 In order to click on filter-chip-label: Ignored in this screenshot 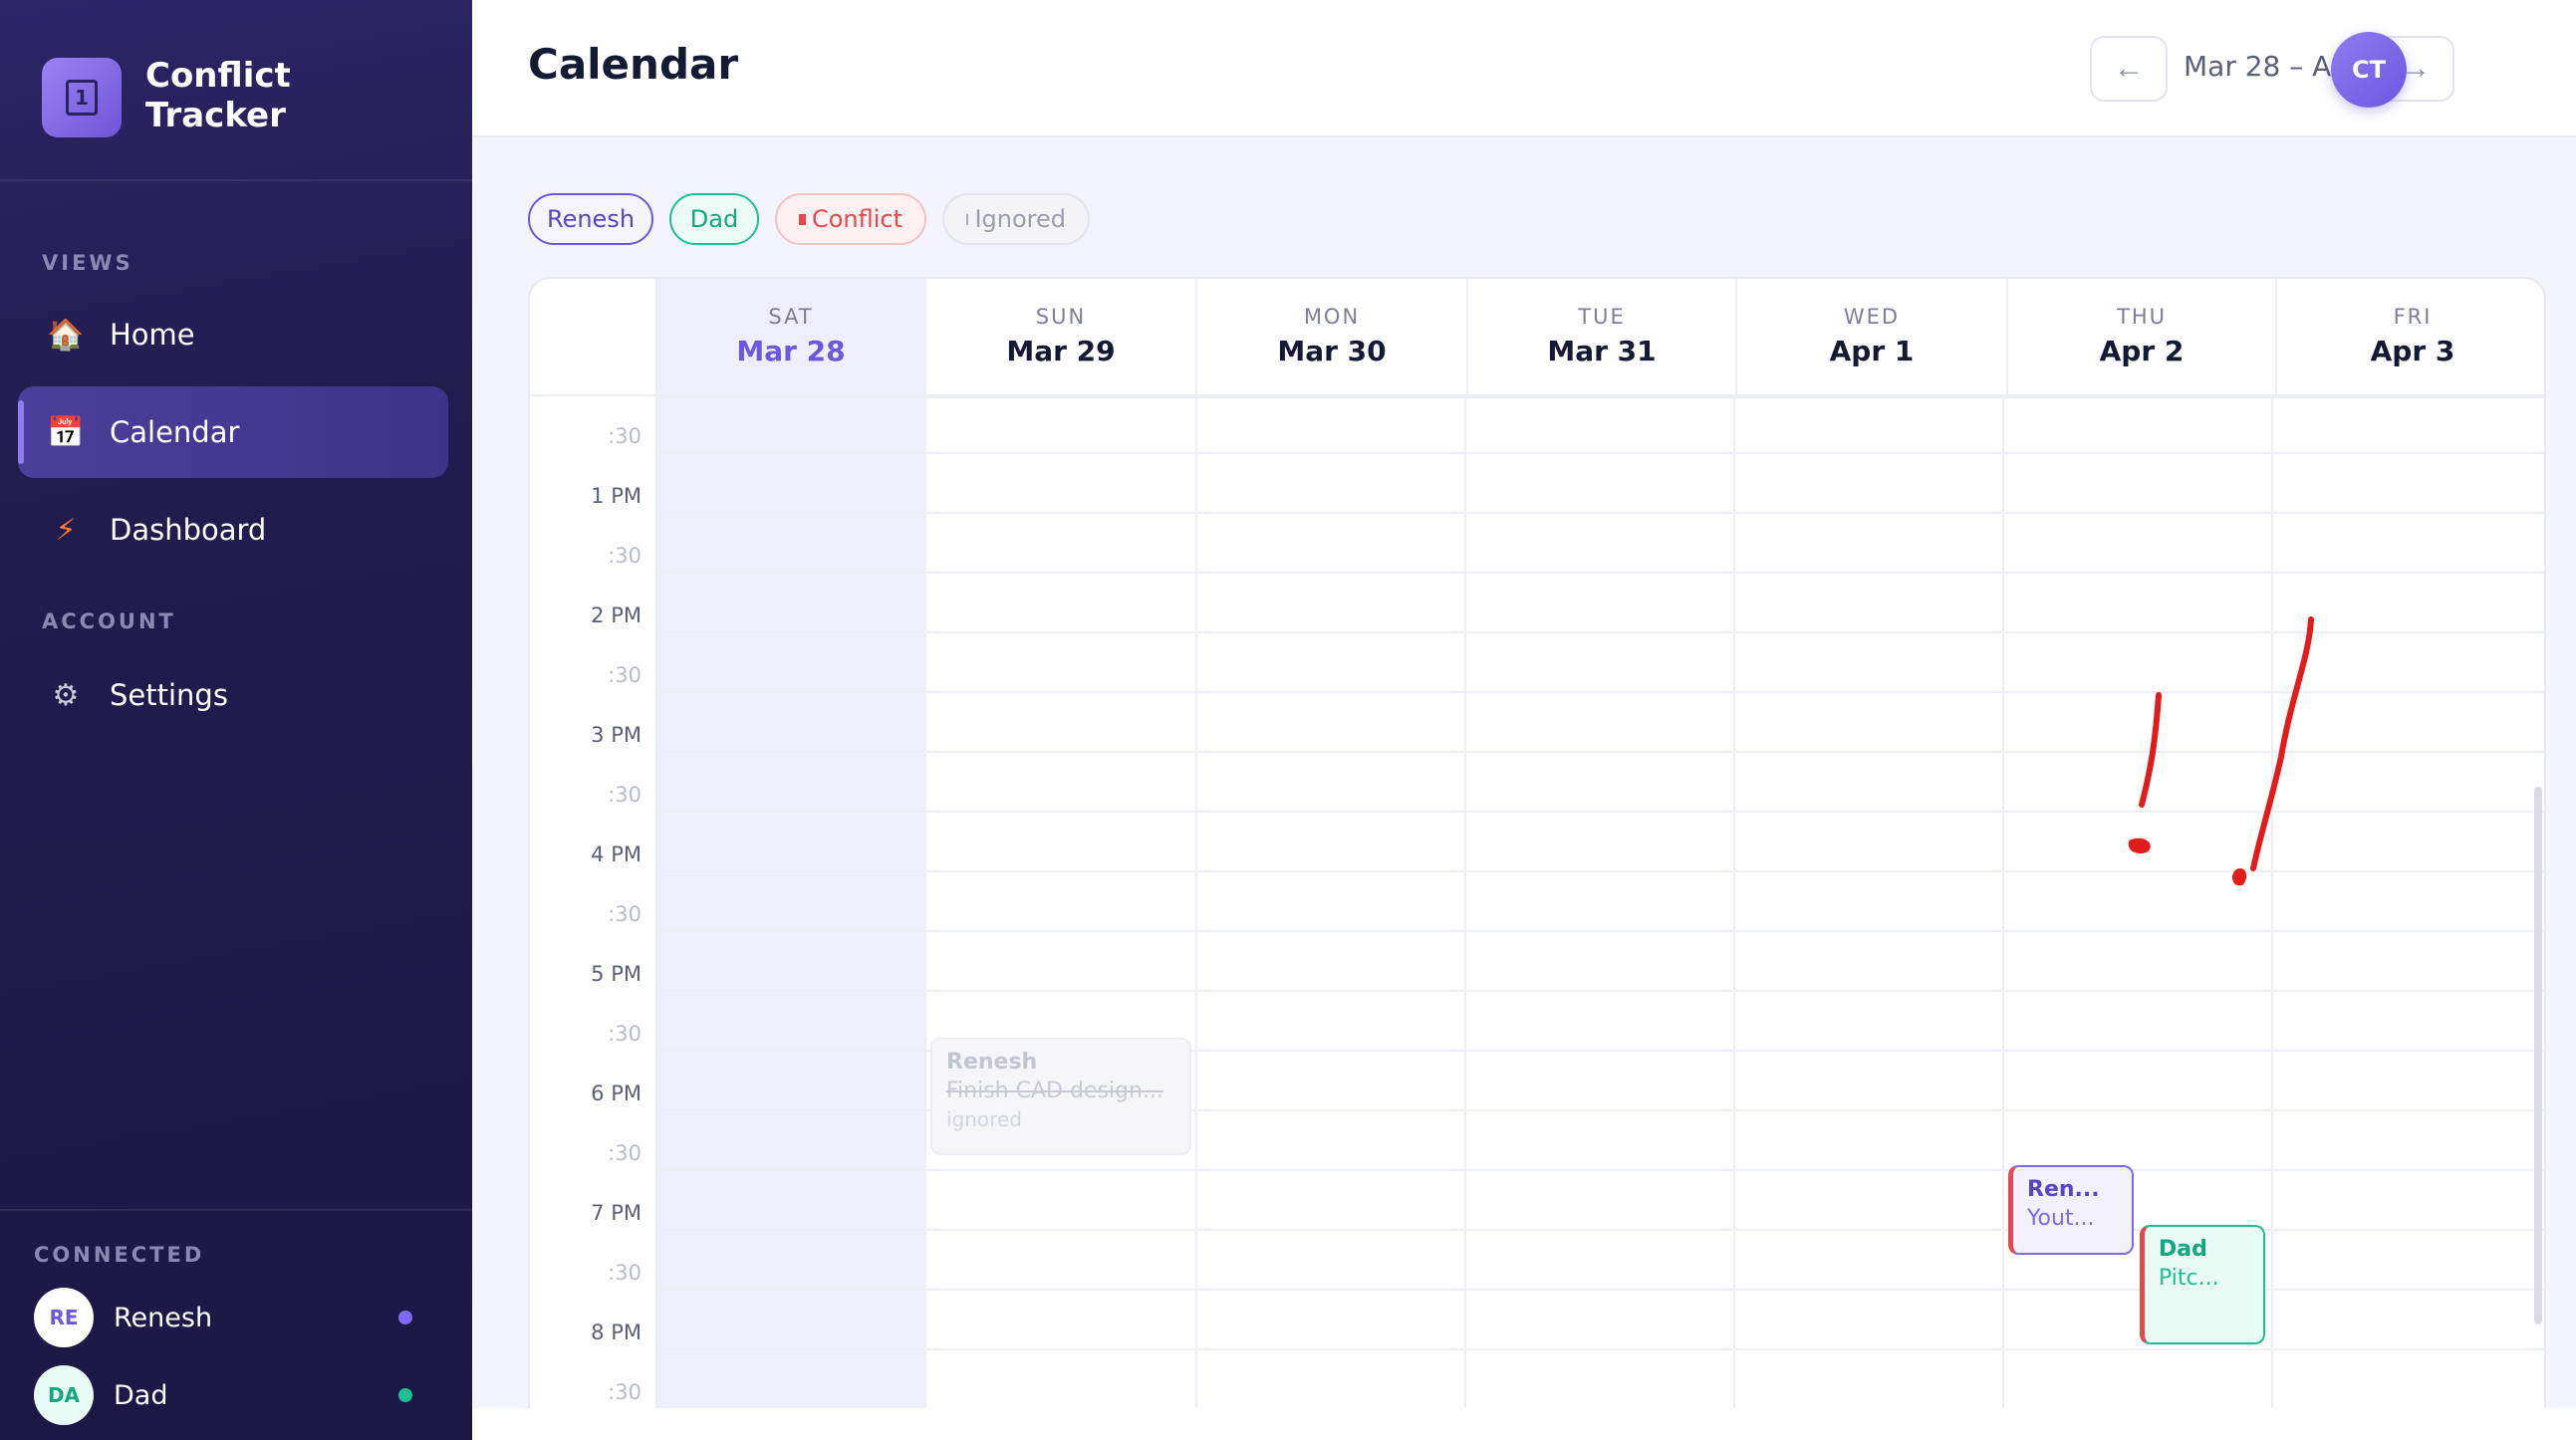, I will do `click(1020, 219)`.